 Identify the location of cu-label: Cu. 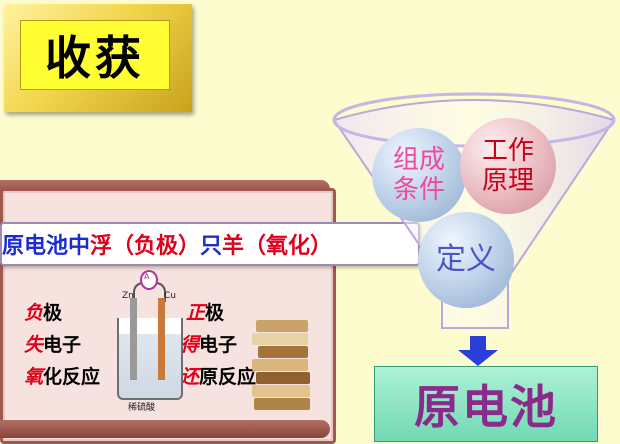
(170, 296).